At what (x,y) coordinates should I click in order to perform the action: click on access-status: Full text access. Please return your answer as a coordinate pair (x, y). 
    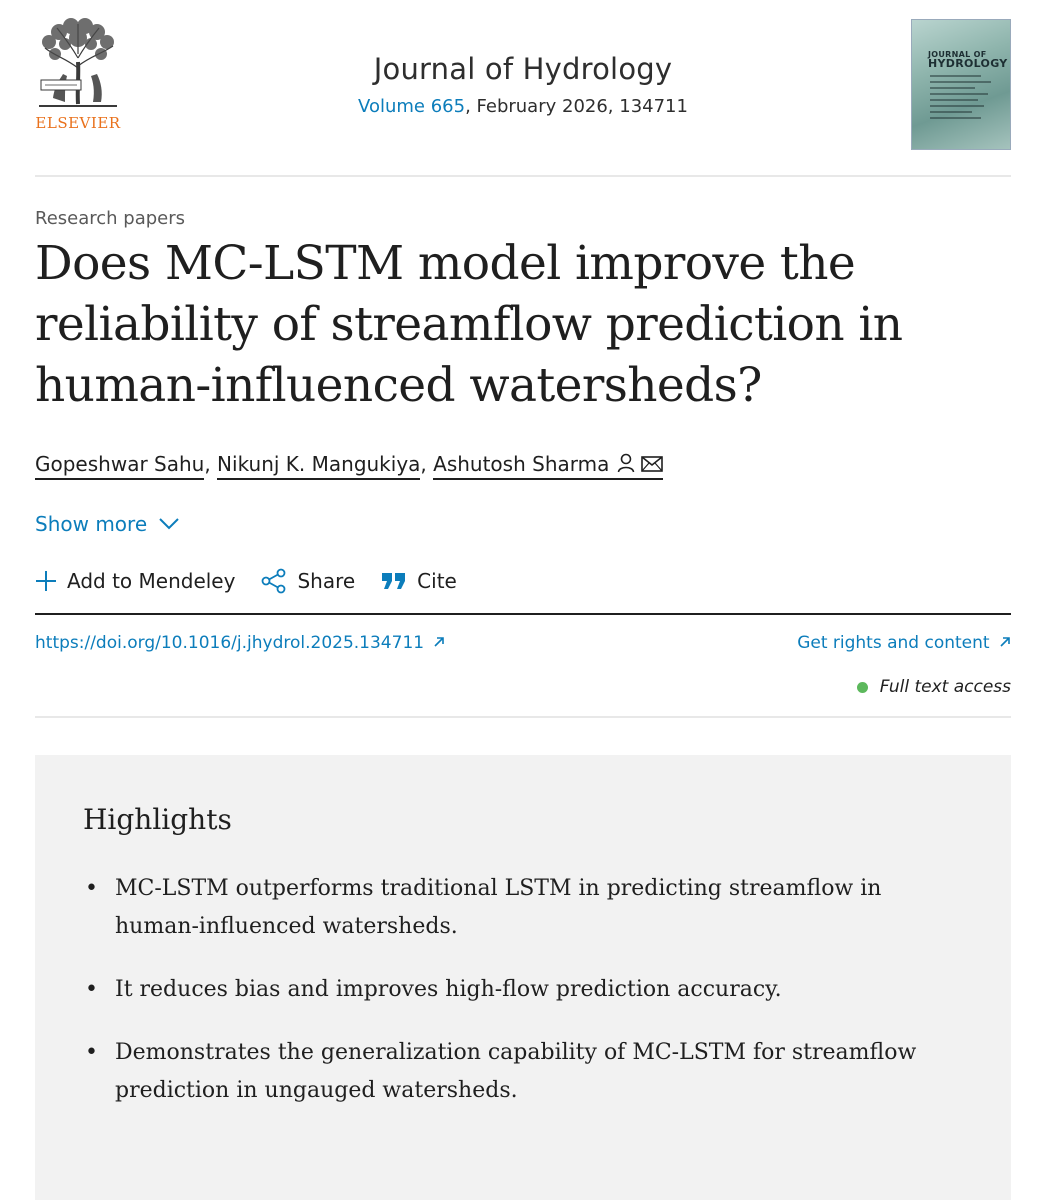
    Looking at the image, I should click on (933, 687).